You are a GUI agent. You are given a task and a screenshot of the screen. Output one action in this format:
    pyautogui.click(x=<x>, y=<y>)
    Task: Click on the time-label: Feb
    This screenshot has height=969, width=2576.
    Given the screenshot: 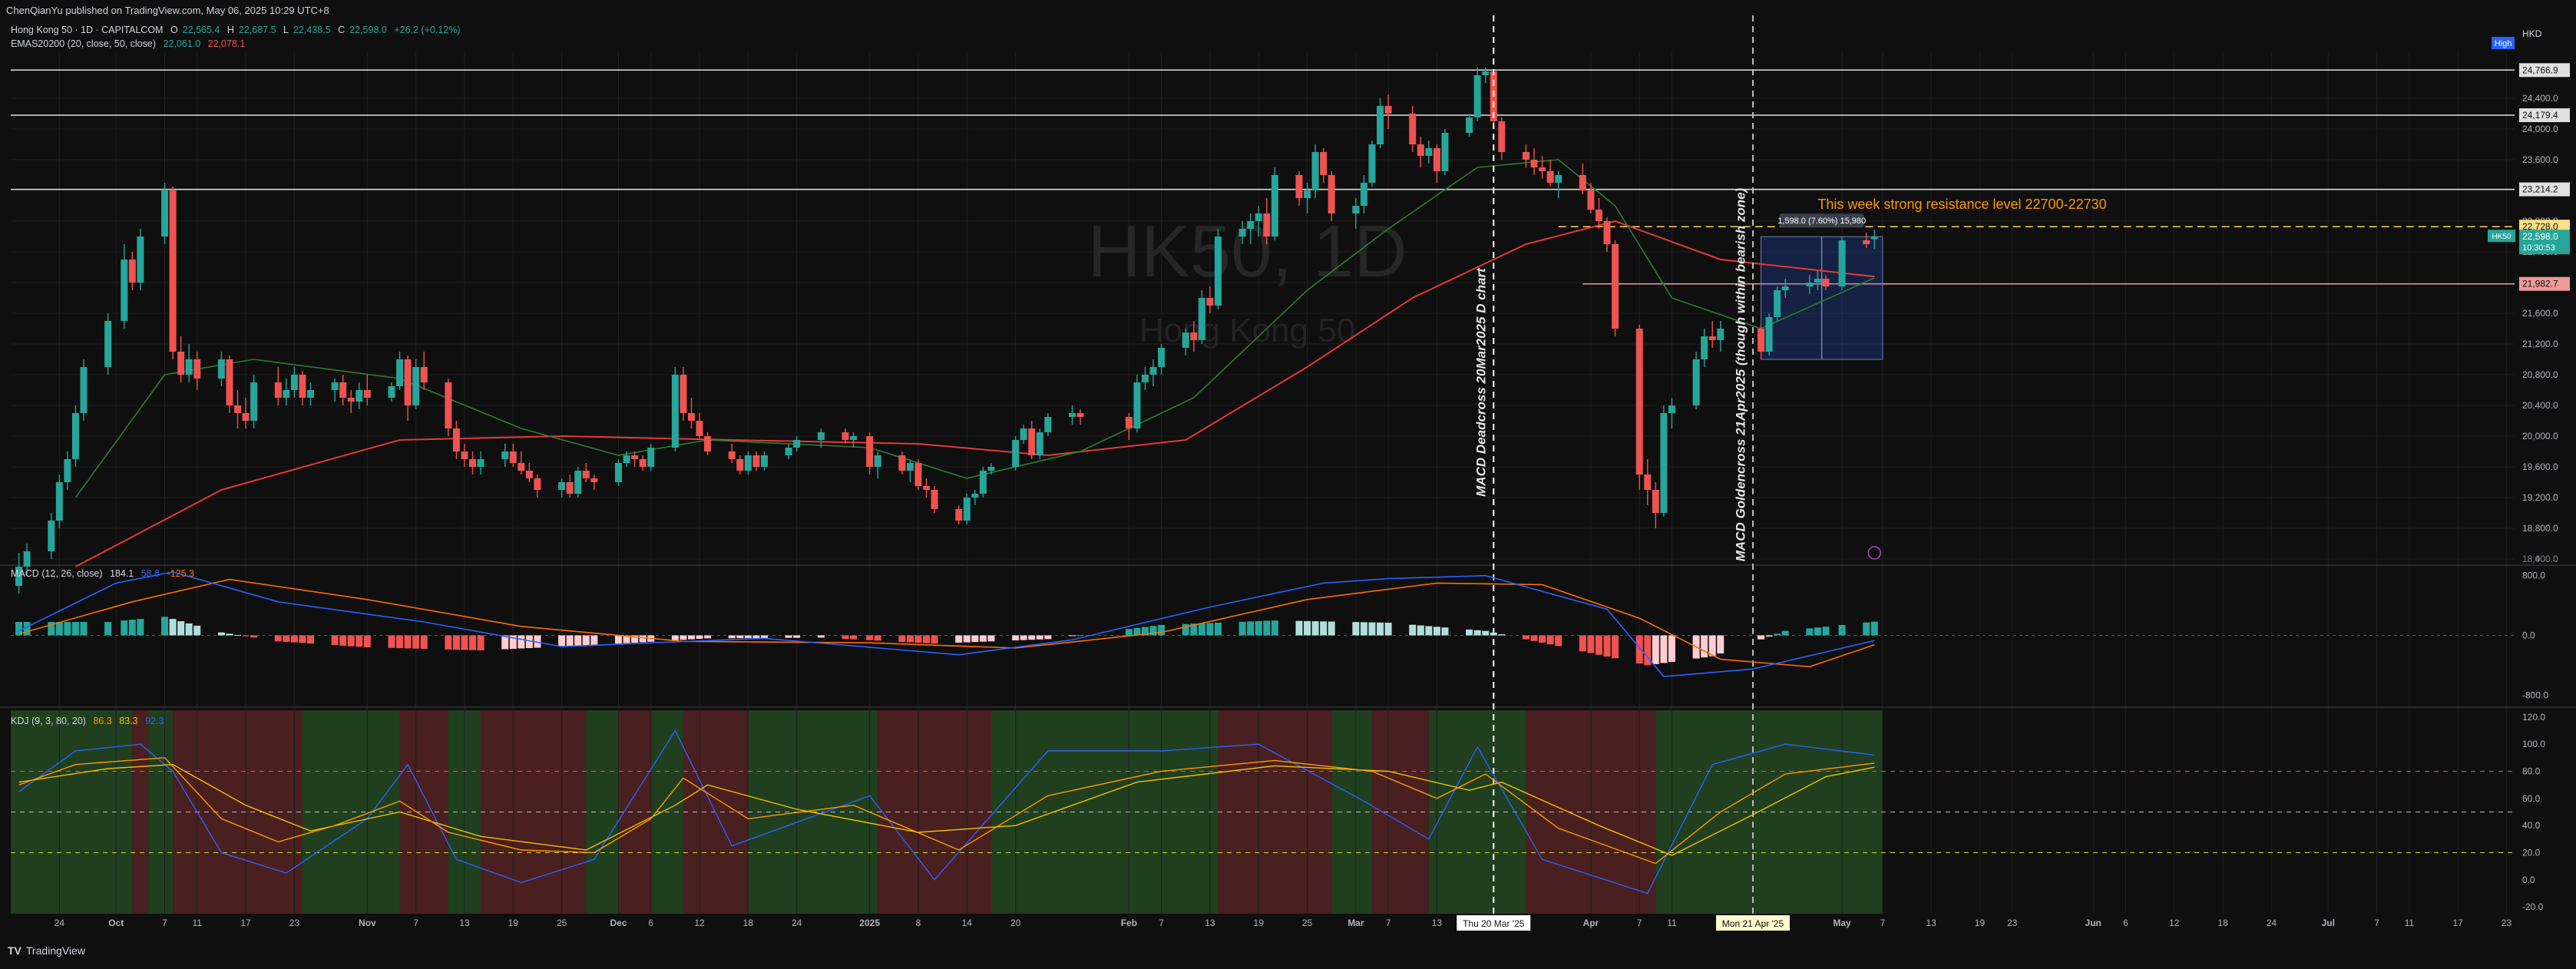 What is the action you would take?
    pyautogui.click(x=1129, y=923)
    